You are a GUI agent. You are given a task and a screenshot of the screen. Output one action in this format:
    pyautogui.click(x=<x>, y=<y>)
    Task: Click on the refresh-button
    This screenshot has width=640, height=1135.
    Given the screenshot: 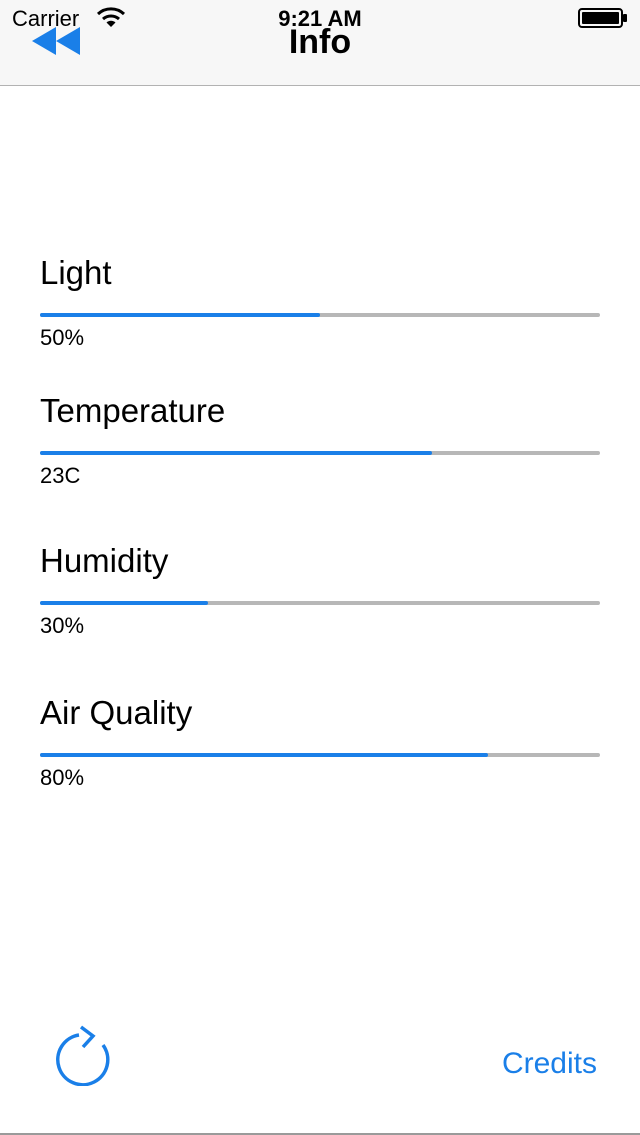 What is the action you would take?
    pyautogui.click(x=85, y=1055)
    